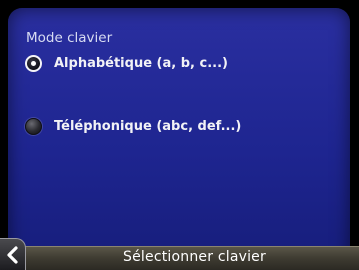  Describe the element at coordinates (33, 126) in the screenshot. I see `radio-button-unselected` at that location.